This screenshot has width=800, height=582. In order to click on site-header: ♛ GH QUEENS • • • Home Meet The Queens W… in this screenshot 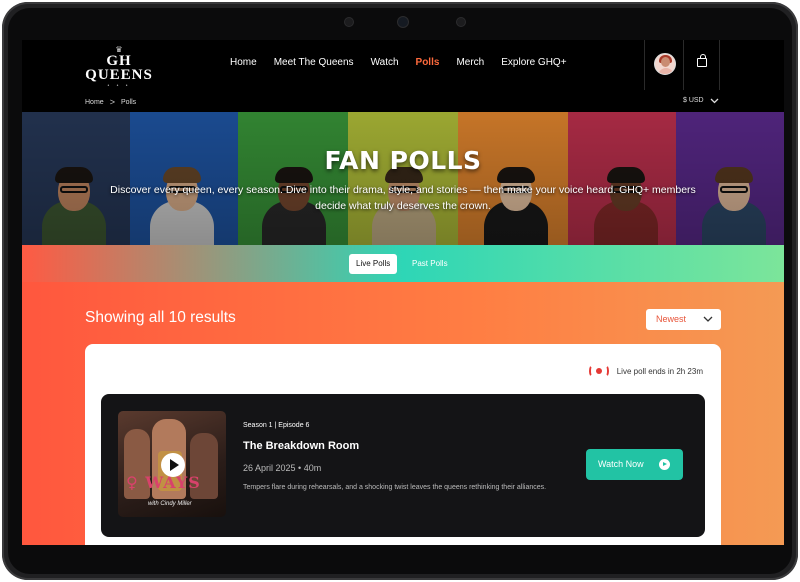, I will do `click(403, 76)`.